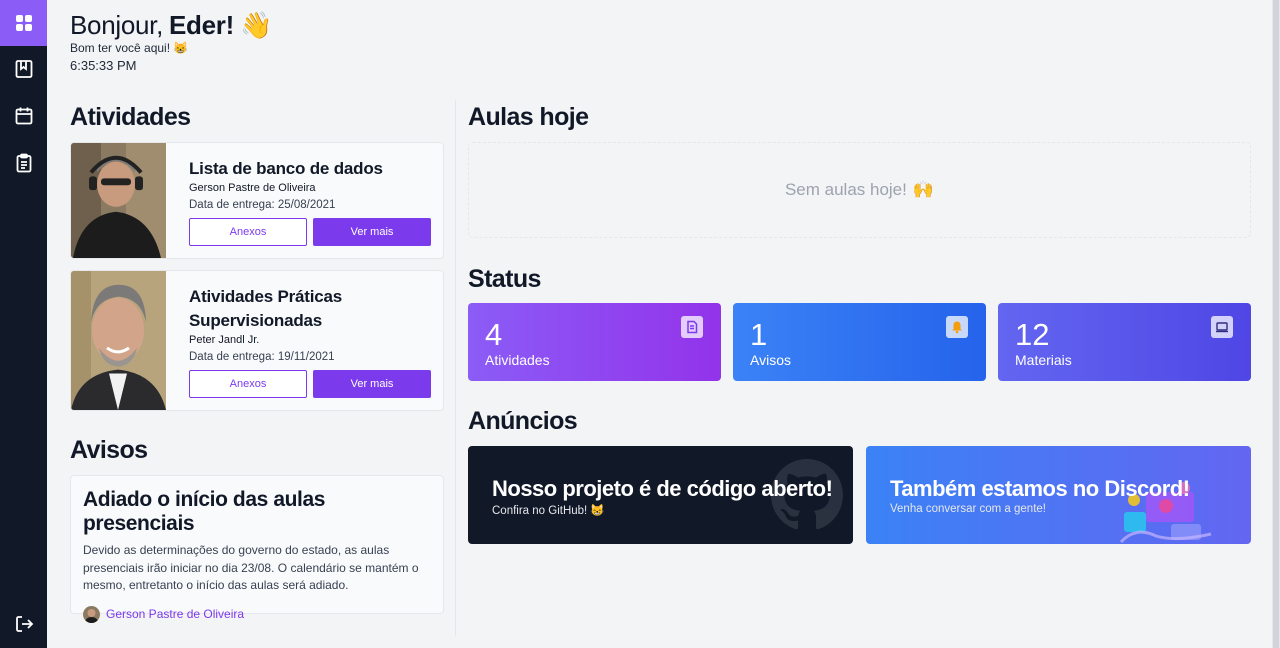 The image size is (1280, 648). What do you see at coordinates (117, 25) in the screenshot?
I see `greeting-hello: Bonjour,` at bounding box center [117, 25].